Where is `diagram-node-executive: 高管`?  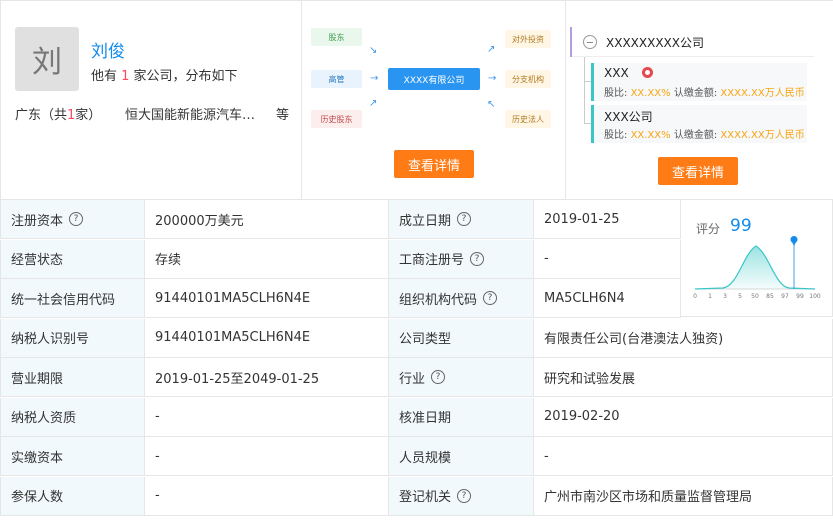 diagram-node-executive: 高管 is located at coordinates (336, 79).